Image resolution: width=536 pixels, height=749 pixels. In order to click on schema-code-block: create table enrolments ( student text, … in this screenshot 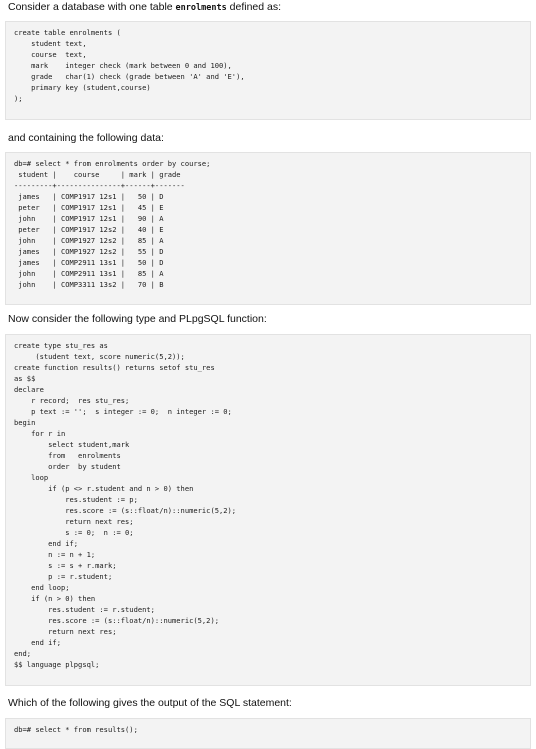, I will do `click(268, 70)`.